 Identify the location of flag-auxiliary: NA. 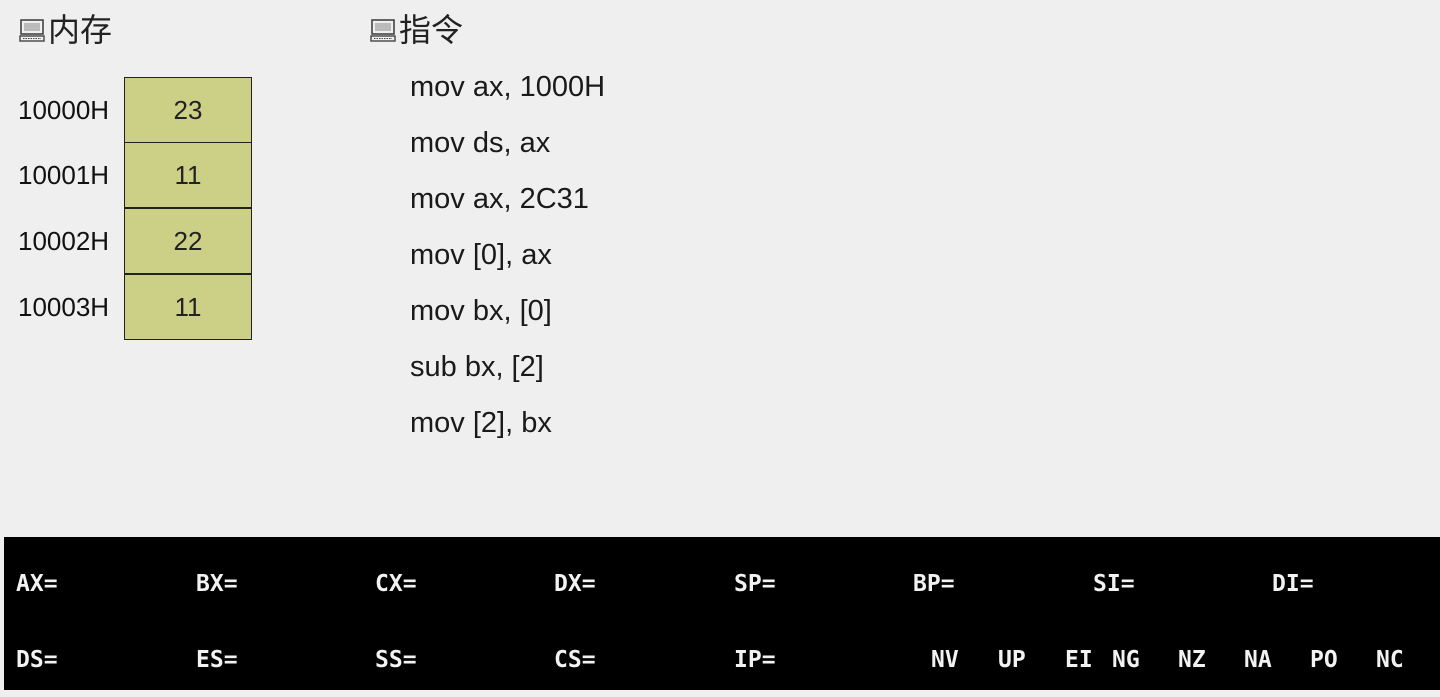
(1258, 660).